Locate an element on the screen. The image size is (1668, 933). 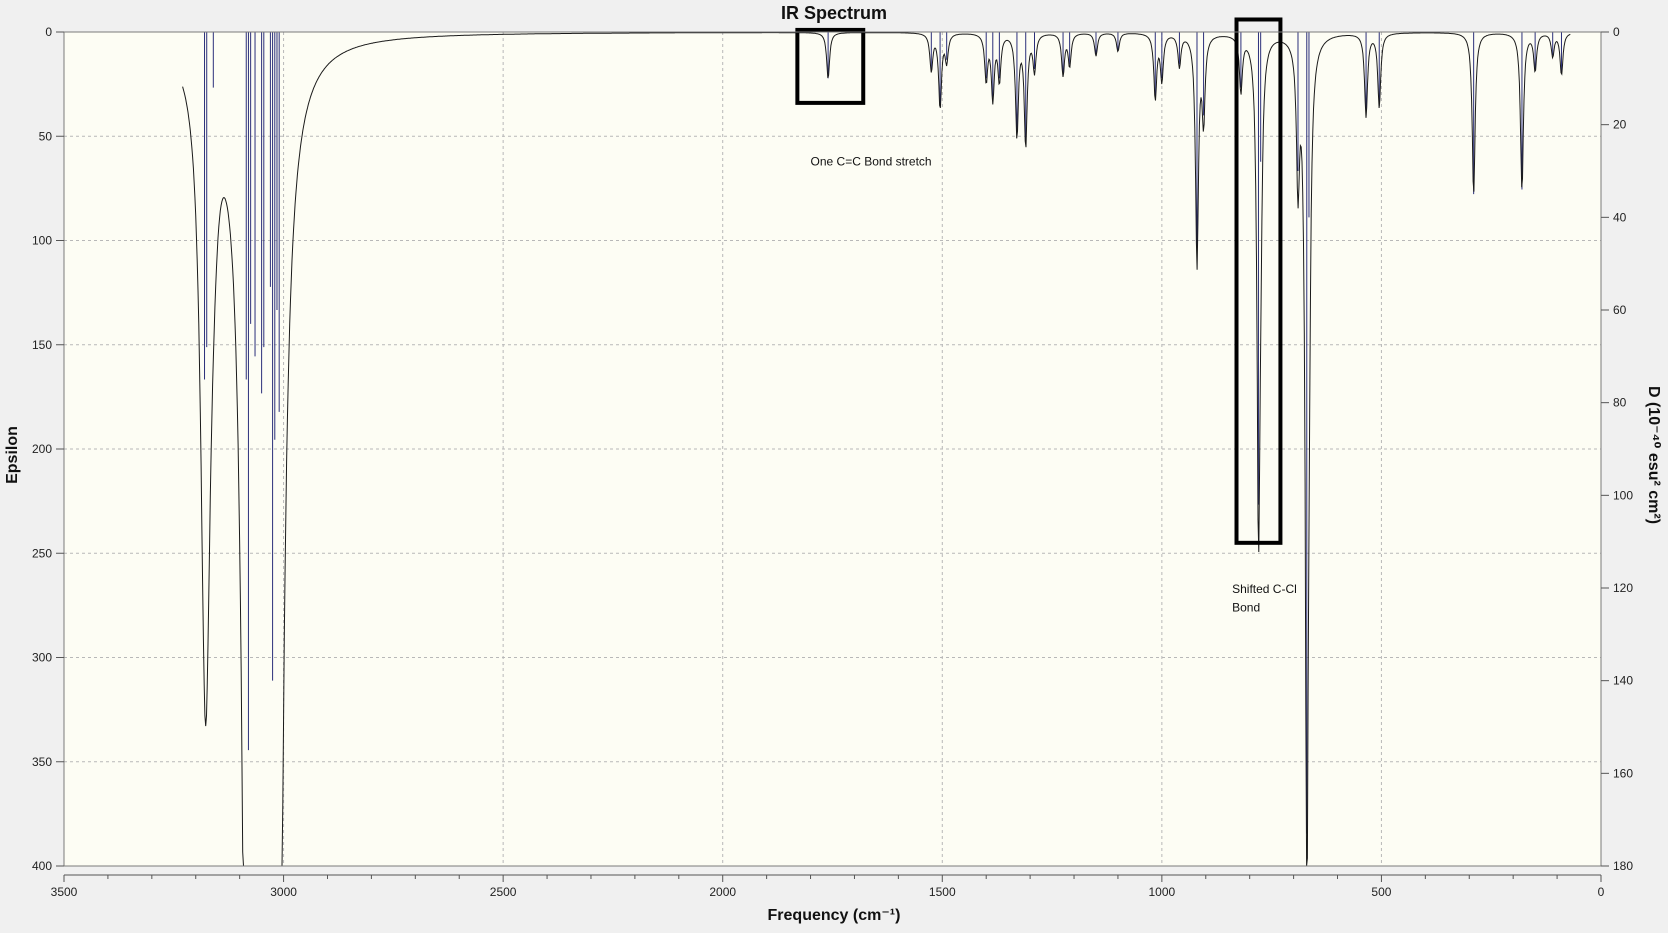
x-tick-label: 2000 is located at coordinates (722, 892).